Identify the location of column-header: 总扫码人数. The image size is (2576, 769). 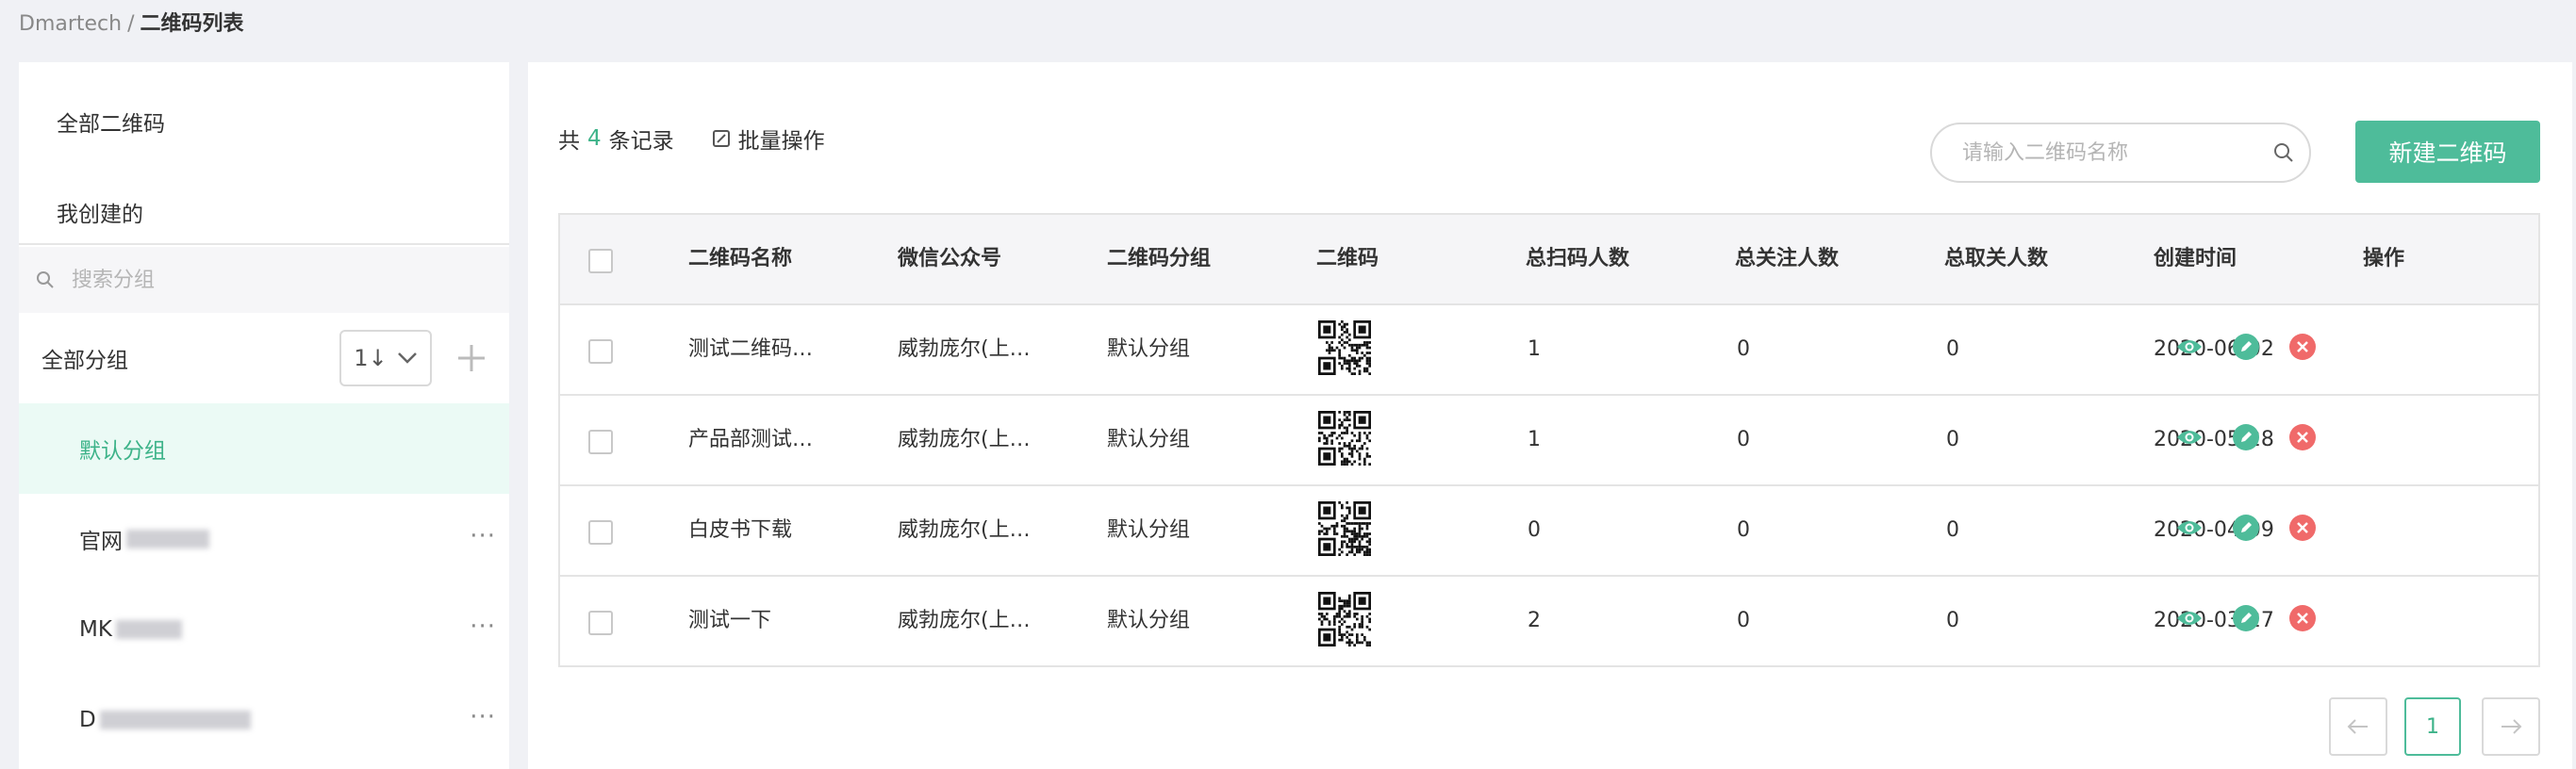
(1578, 258).